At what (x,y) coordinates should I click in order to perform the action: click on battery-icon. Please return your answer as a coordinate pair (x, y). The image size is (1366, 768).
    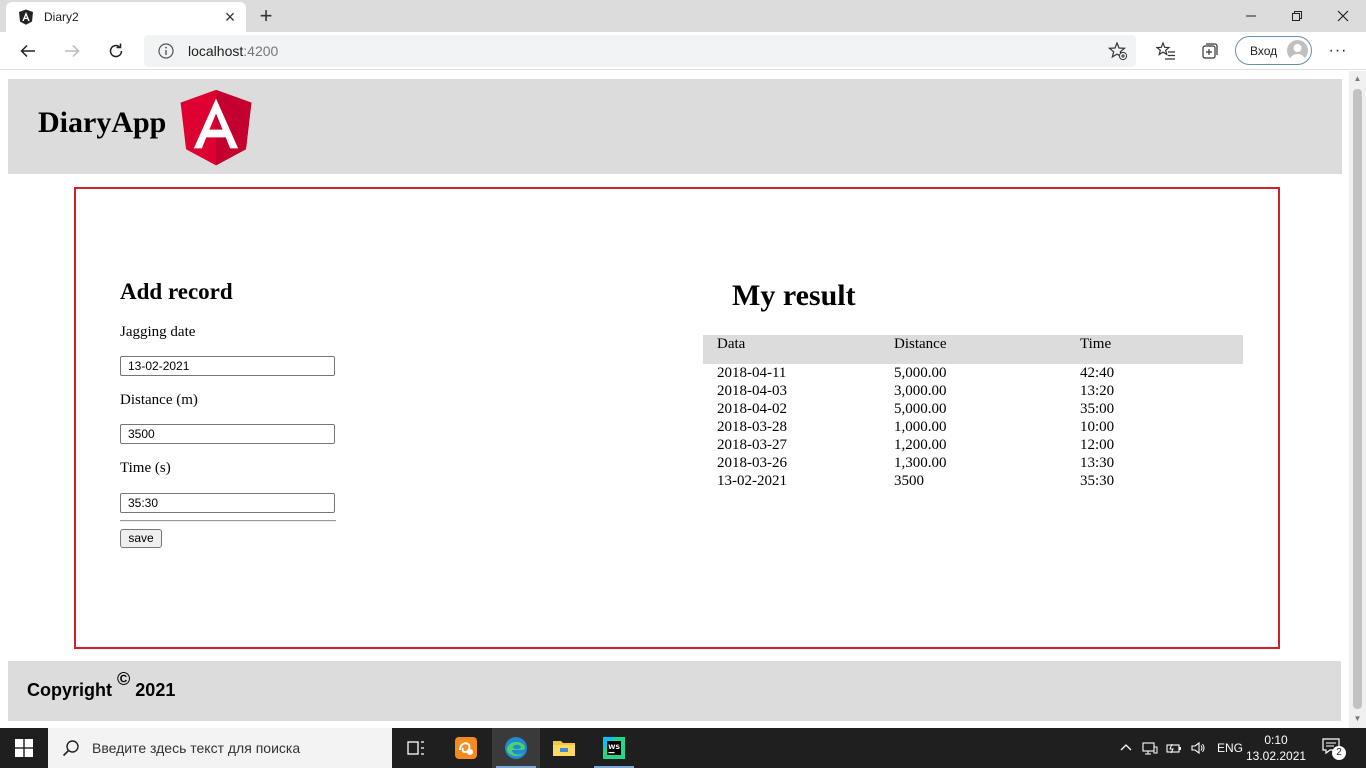
    Looking at the image, I should click on (1174, 748).